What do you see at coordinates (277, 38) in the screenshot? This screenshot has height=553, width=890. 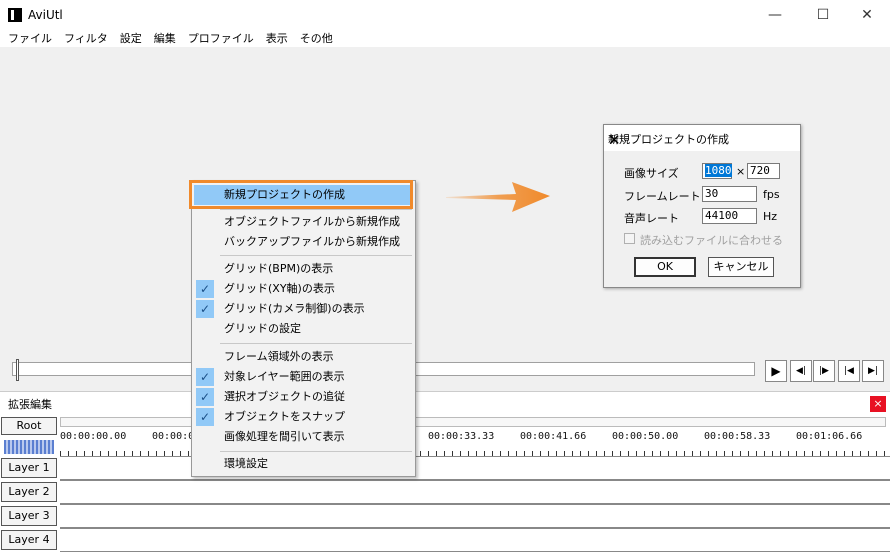 I see `menu-view: 表示` at bounding box center [277, 38].